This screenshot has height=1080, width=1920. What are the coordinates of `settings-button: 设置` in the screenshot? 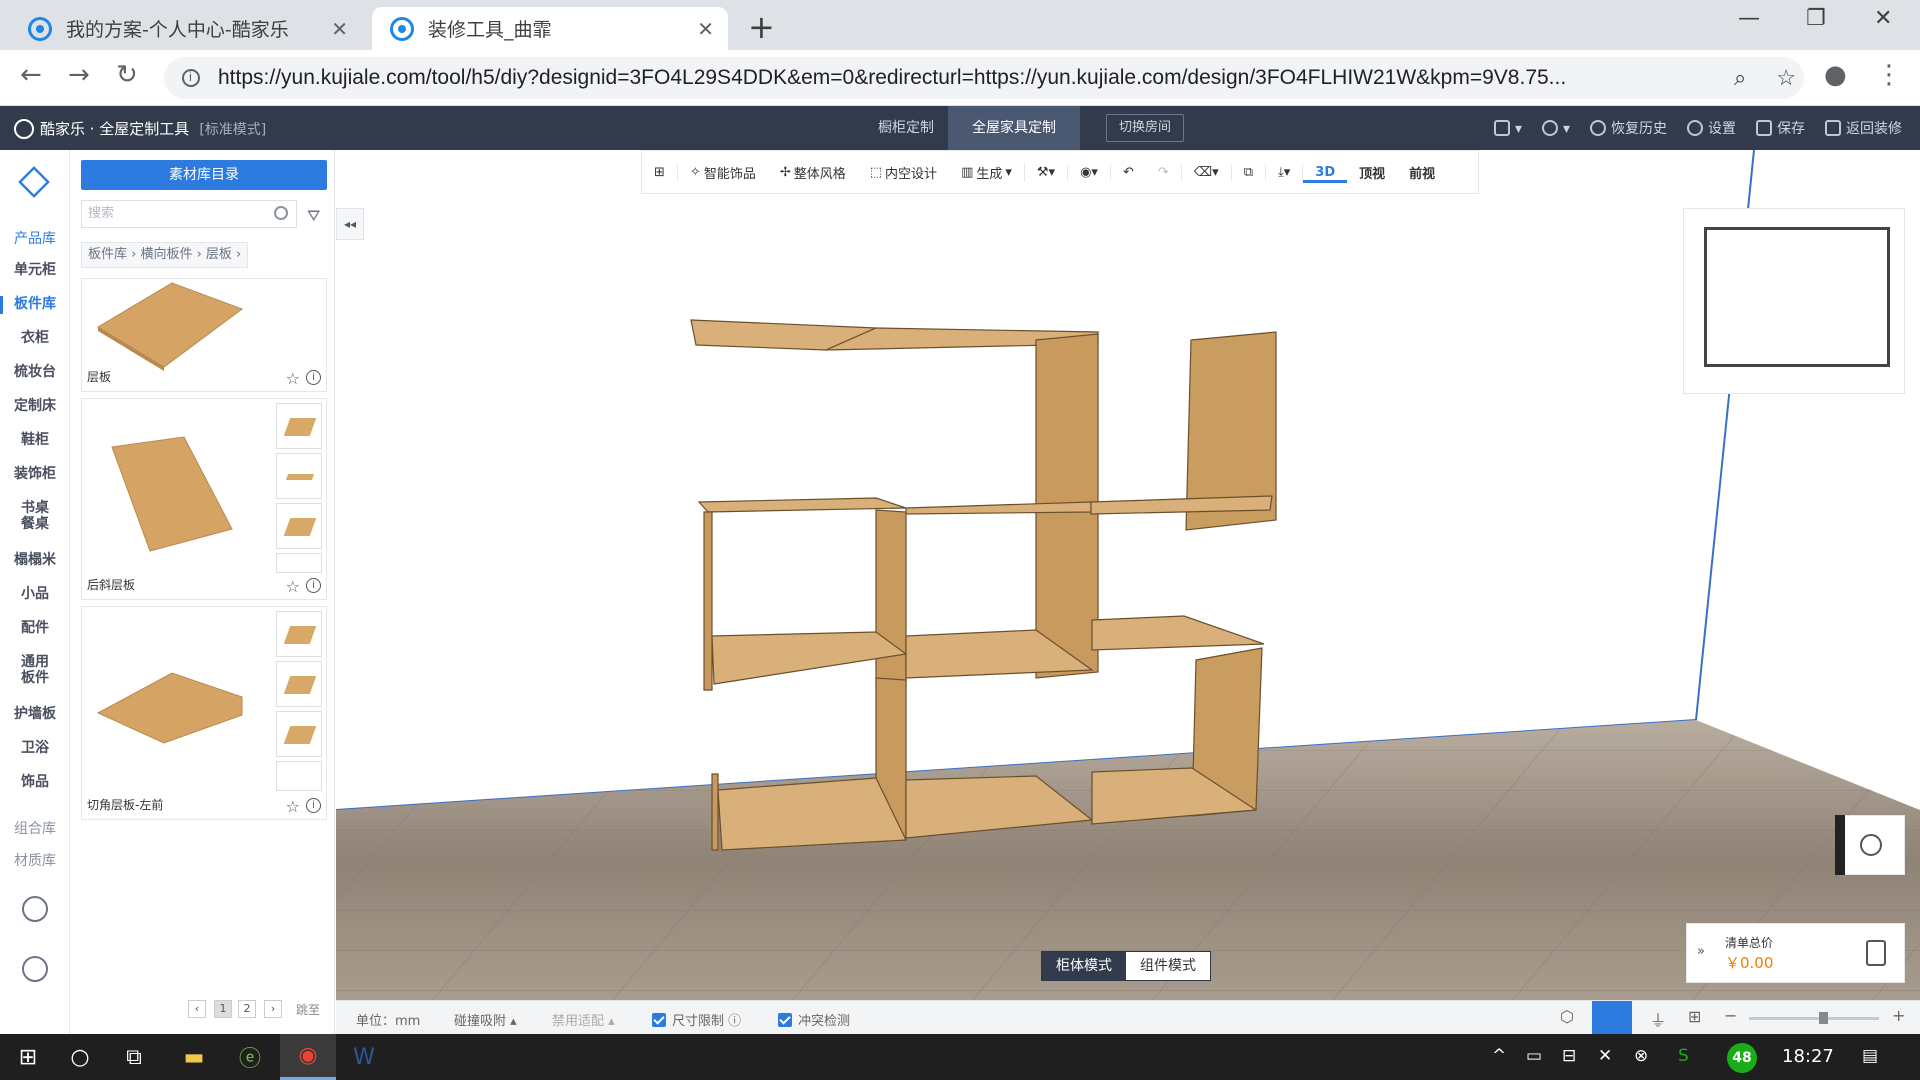 It's located at (1711, 128).